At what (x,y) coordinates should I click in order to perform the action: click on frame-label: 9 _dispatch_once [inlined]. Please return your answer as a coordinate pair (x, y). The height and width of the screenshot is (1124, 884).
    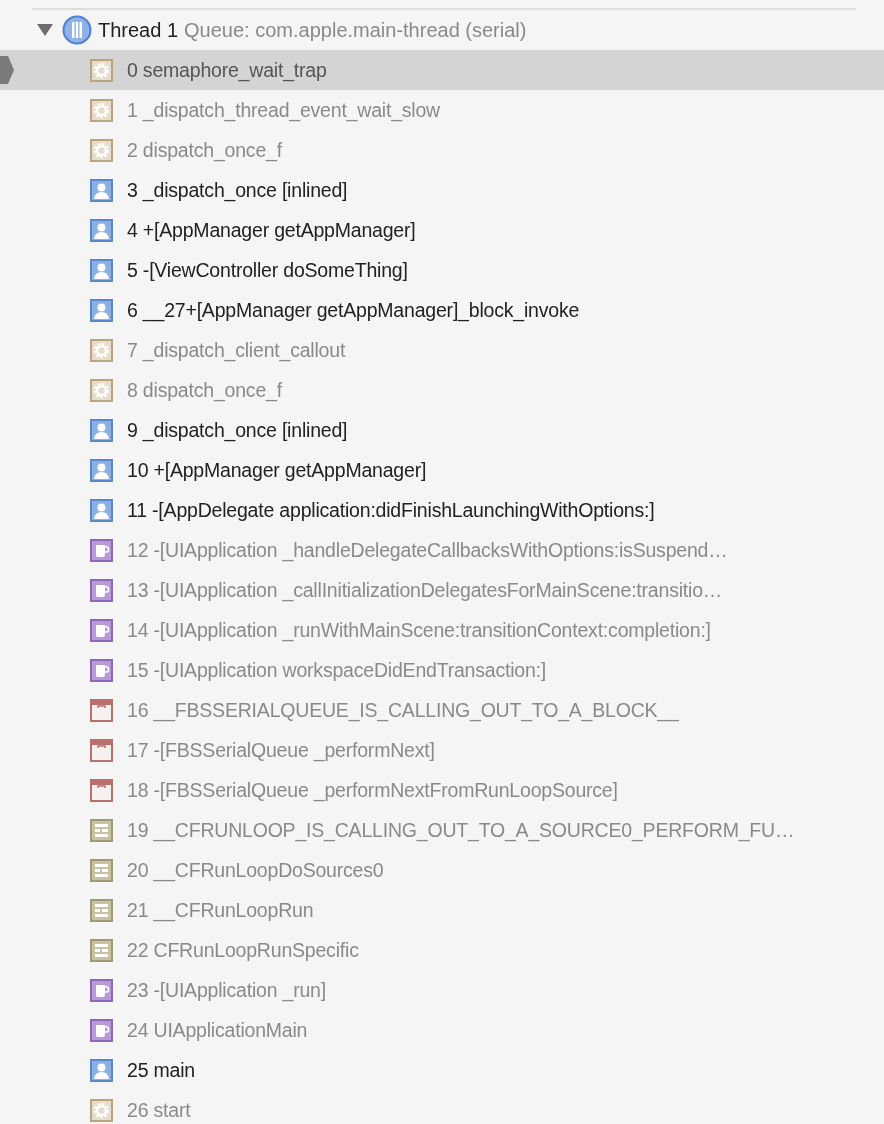
    Looking at the image, I should click on (237, 430).